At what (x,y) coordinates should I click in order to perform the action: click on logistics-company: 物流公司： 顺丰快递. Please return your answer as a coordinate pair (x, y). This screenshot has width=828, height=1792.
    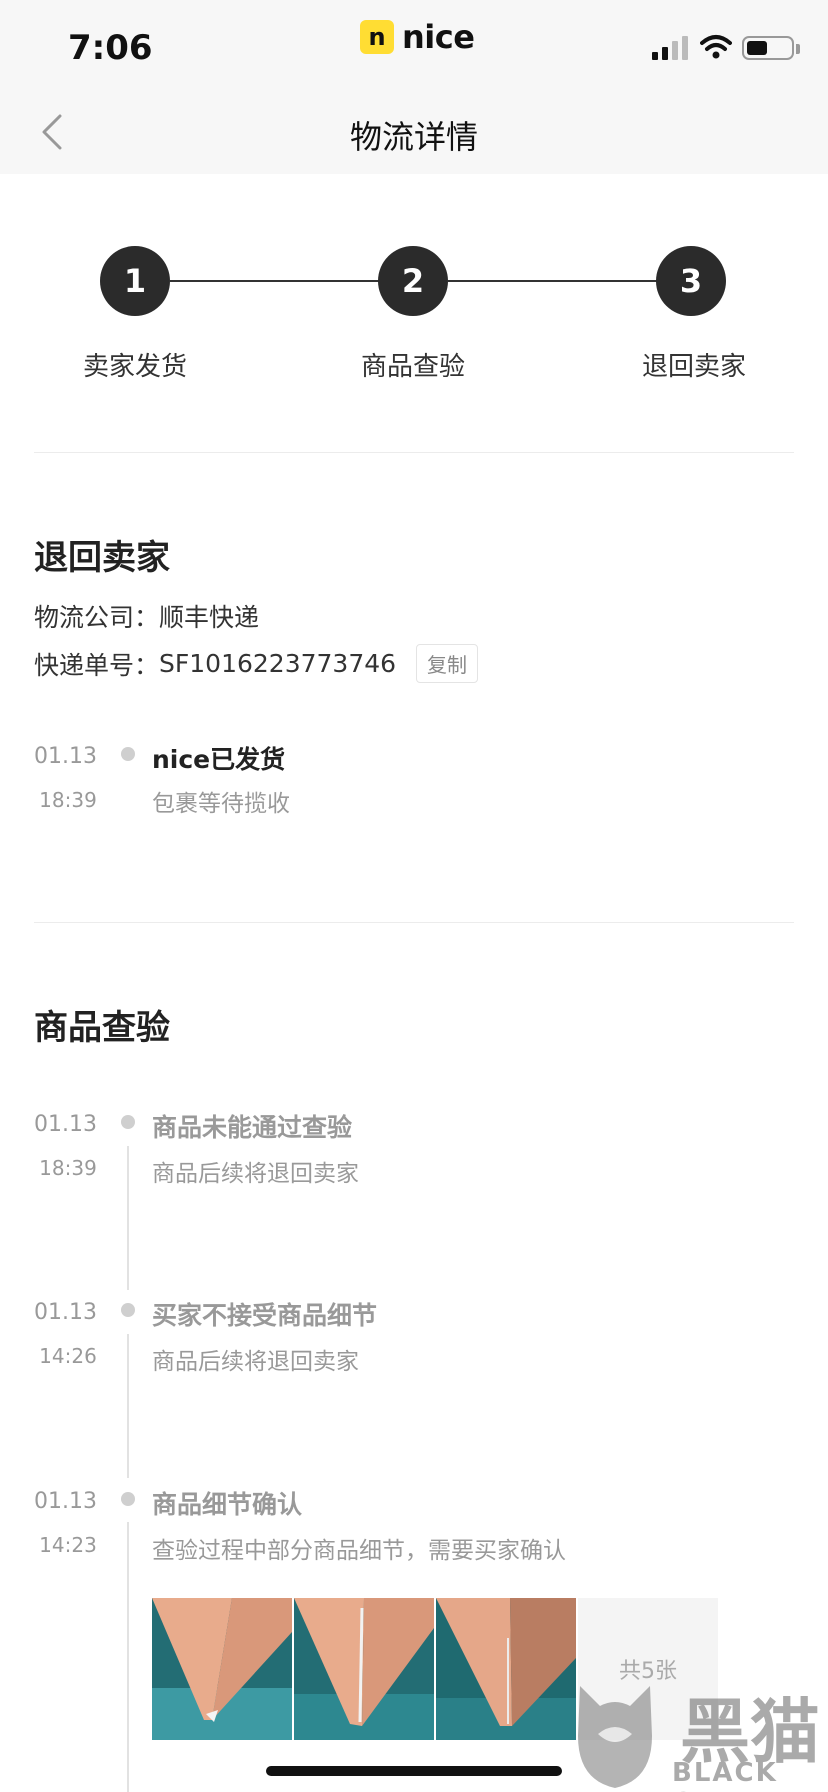
    Looking at the image, I should click on (146, 616).